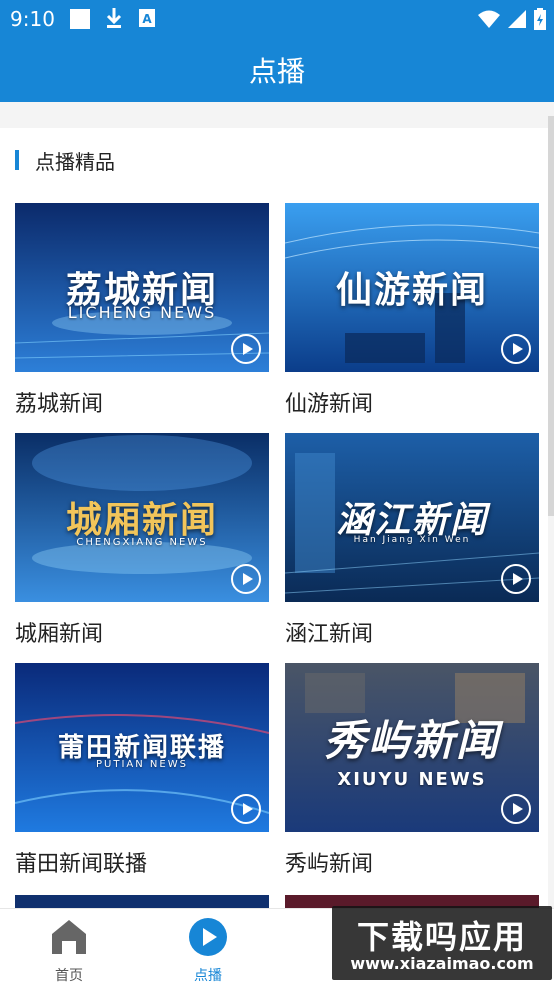 This screenshot has width=554, height=984. I want to click on wifi-icon, so click(489, 19).